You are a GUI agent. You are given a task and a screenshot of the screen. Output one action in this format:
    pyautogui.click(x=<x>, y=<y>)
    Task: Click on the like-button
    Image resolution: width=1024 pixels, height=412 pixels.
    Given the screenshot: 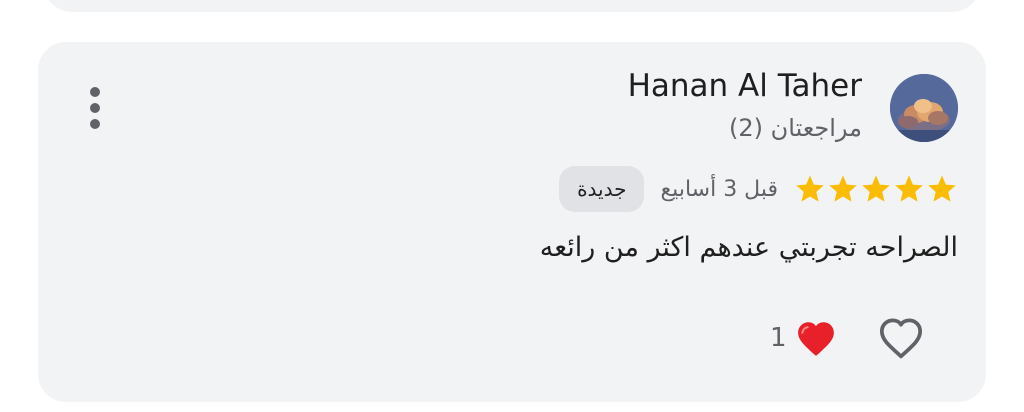 What is the action you would take?
    pyautogui.click(x=901, y=337)
    